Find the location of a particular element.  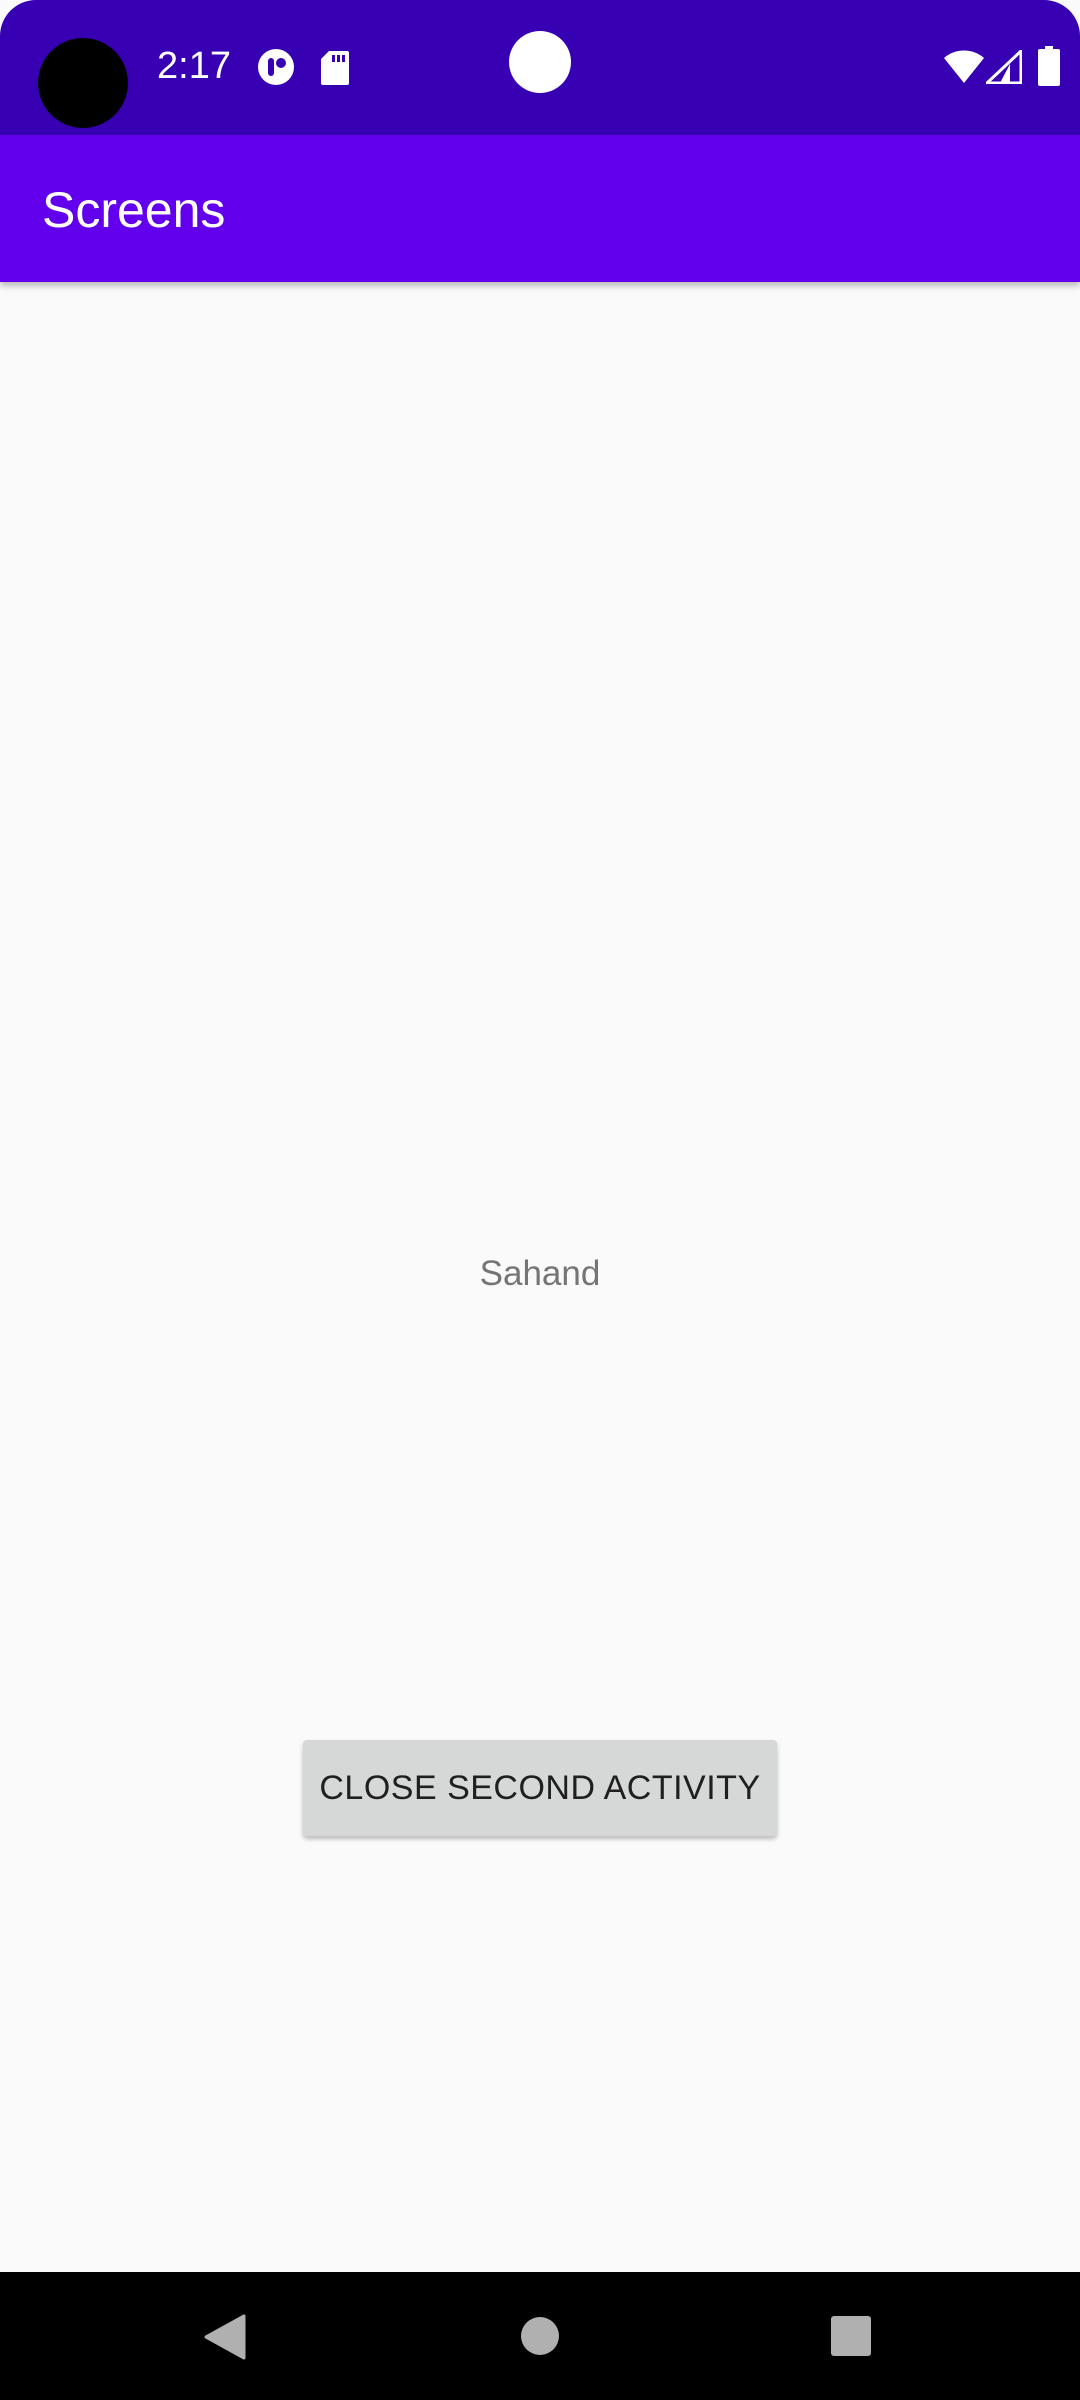

status-bar: 2:17 is located at coordinates (540, 67).